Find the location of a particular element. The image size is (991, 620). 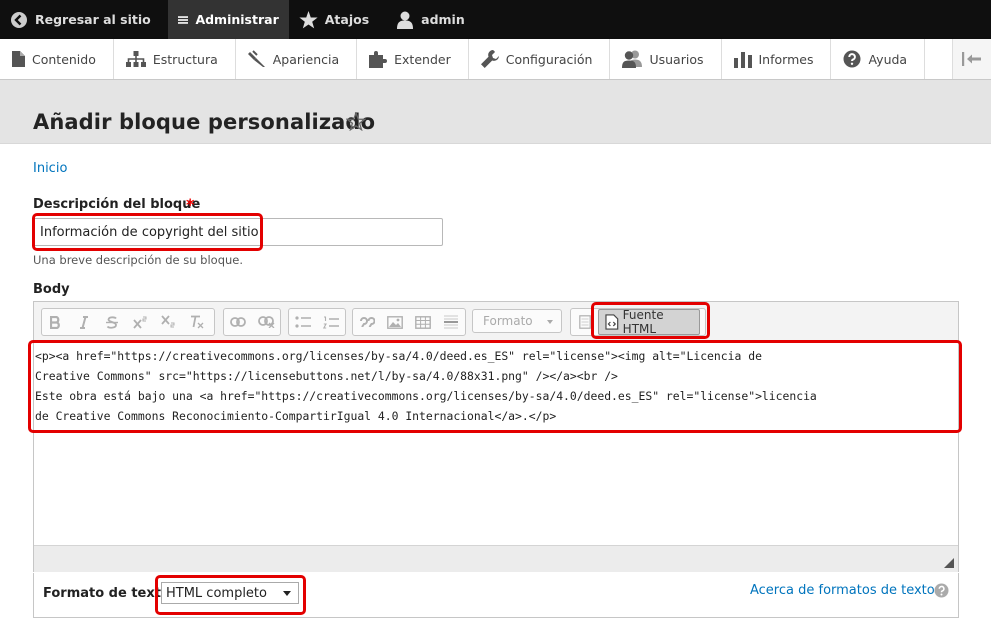

formatting-button-group is located at coordinates (128, 322).